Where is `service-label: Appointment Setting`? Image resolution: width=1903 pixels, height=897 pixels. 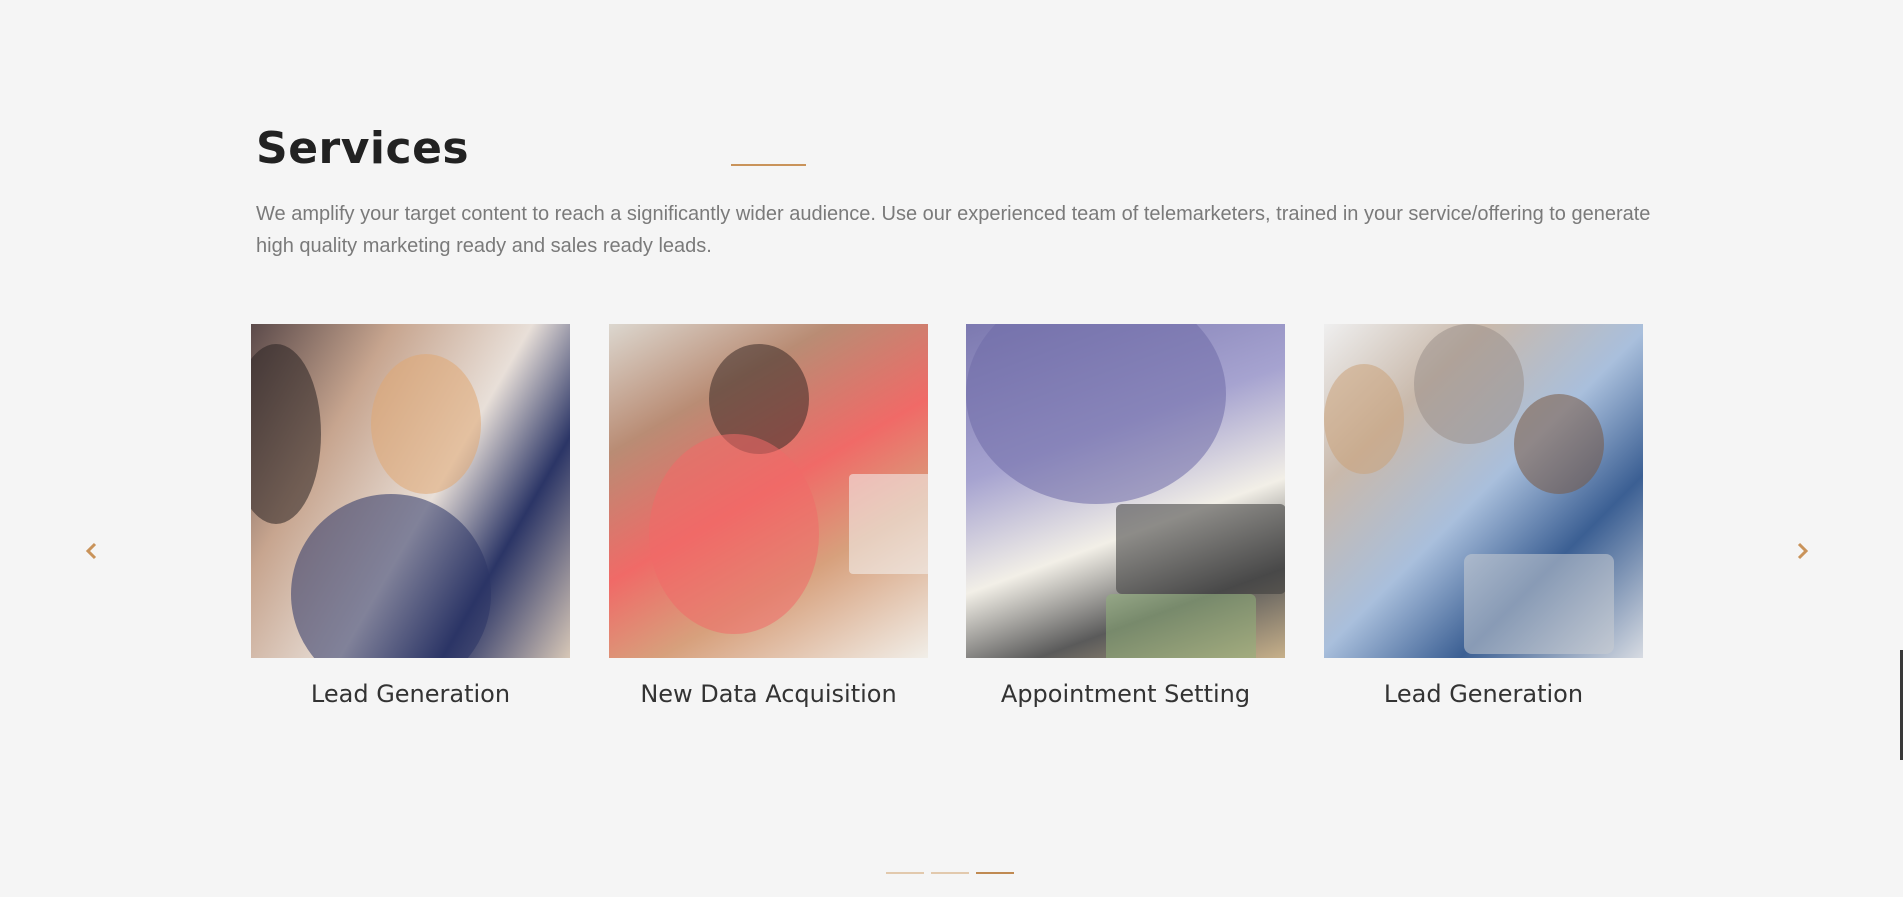 service-label: Appointment Setting is located at coordinates (1125, 694).